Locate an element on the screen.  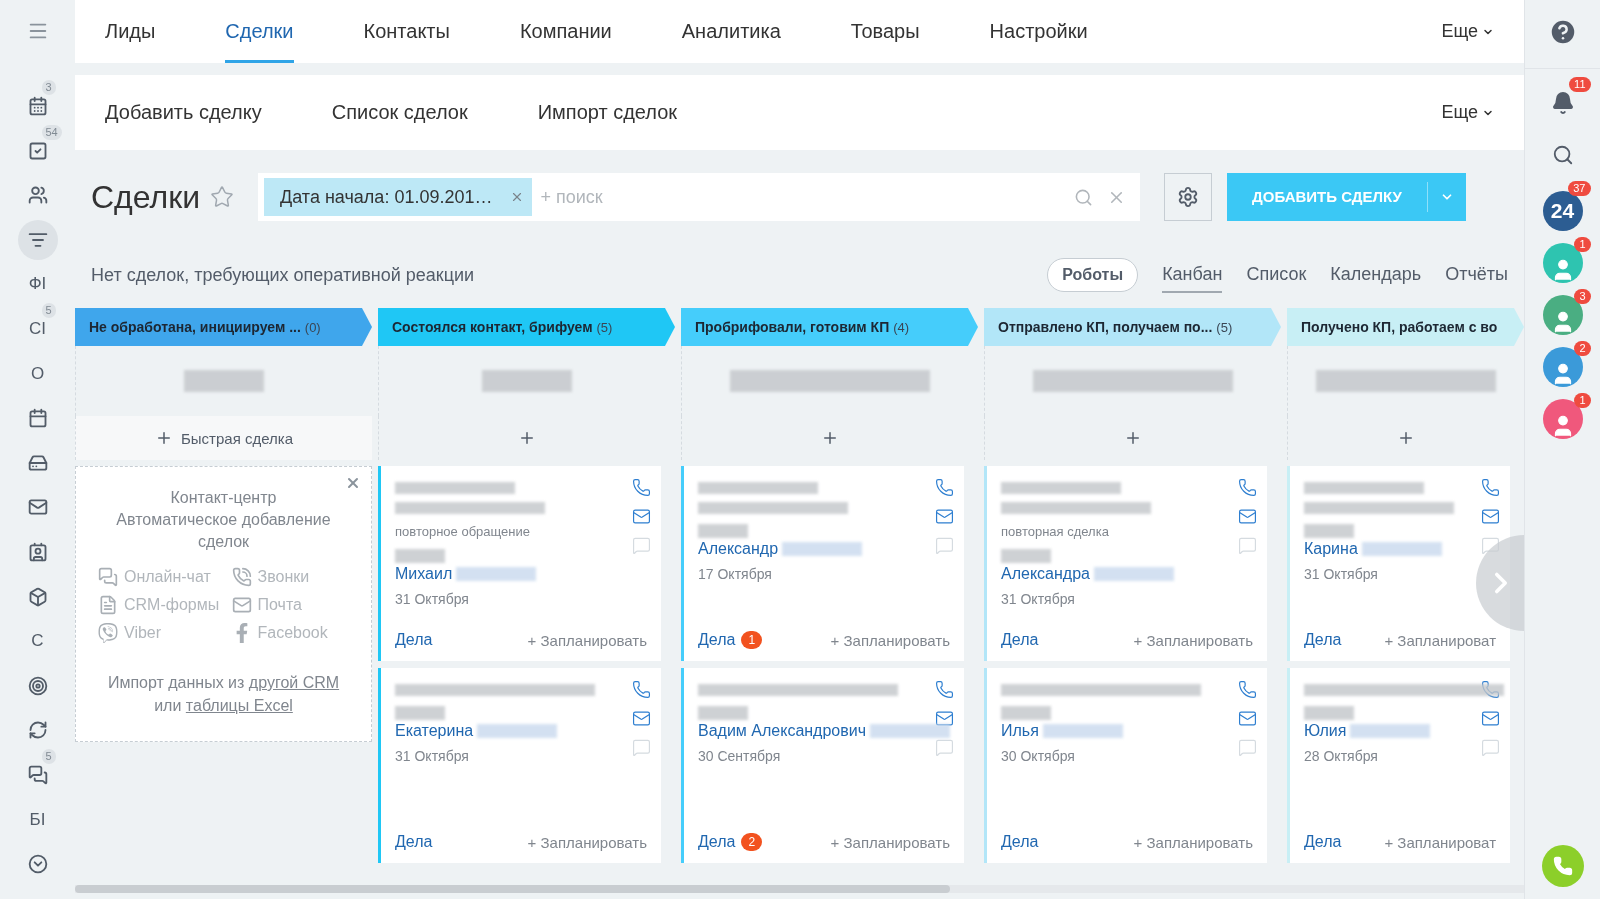
contact-link: Михаил is located at coordinates (424, 574).